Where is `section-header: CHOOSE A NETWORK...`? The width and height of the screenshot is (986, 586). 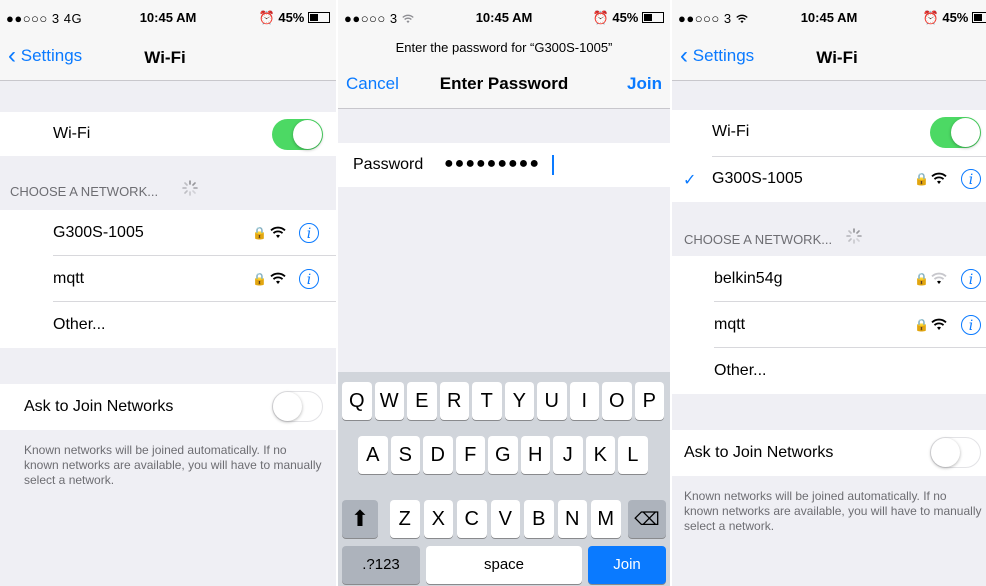
section-header: CHOOSE A NETWORK... is located at coordinates (84, 191).